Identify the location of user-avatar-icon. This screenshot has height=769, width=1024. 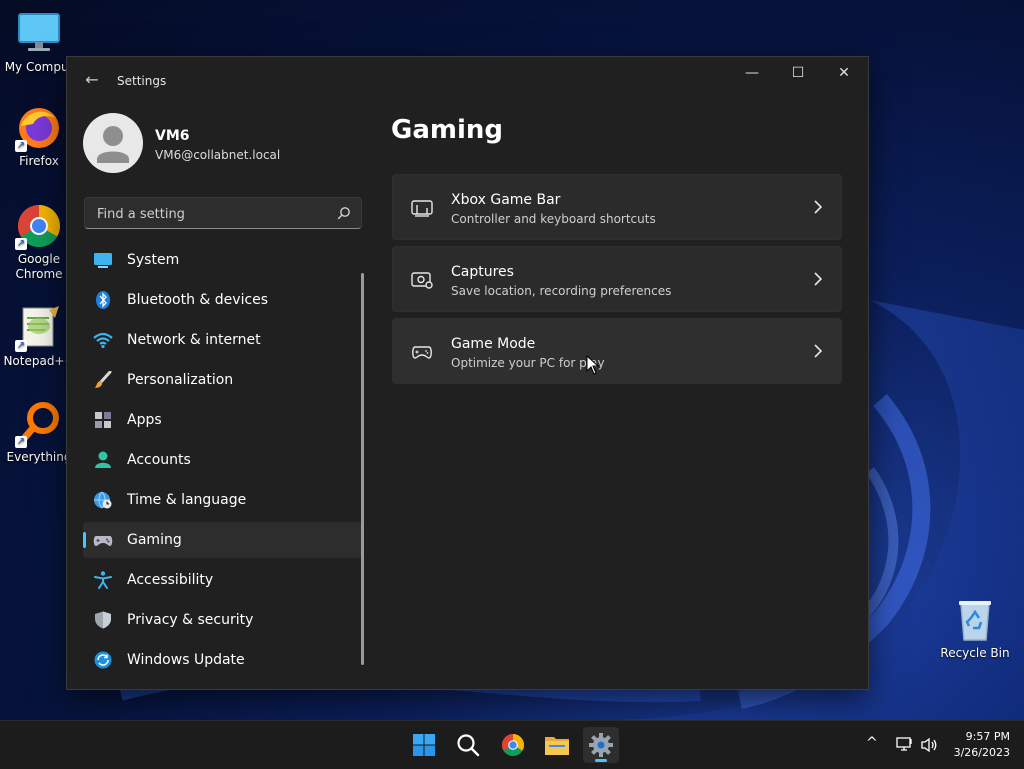
(113, 144).